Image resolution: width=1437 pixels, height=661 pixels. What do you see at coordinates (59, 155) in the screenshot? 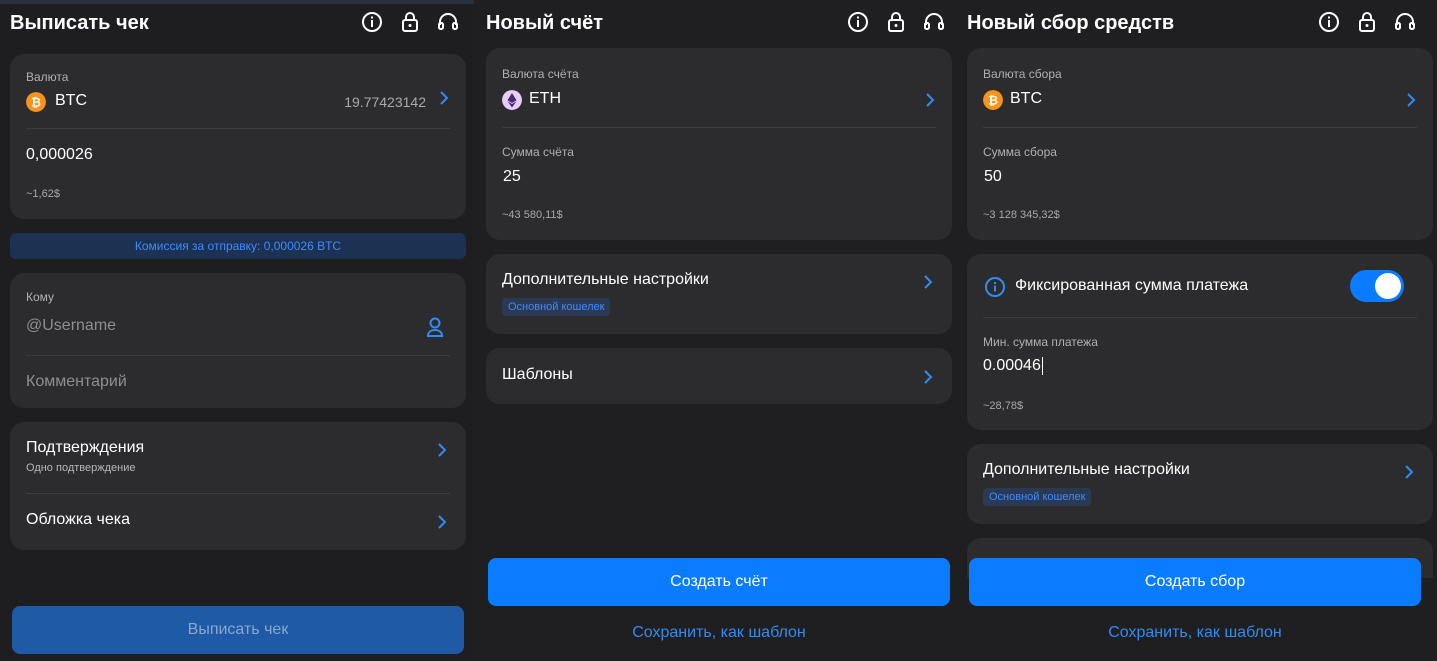
I see `amount-input: 0,000026` at bounding box center [59, 155].